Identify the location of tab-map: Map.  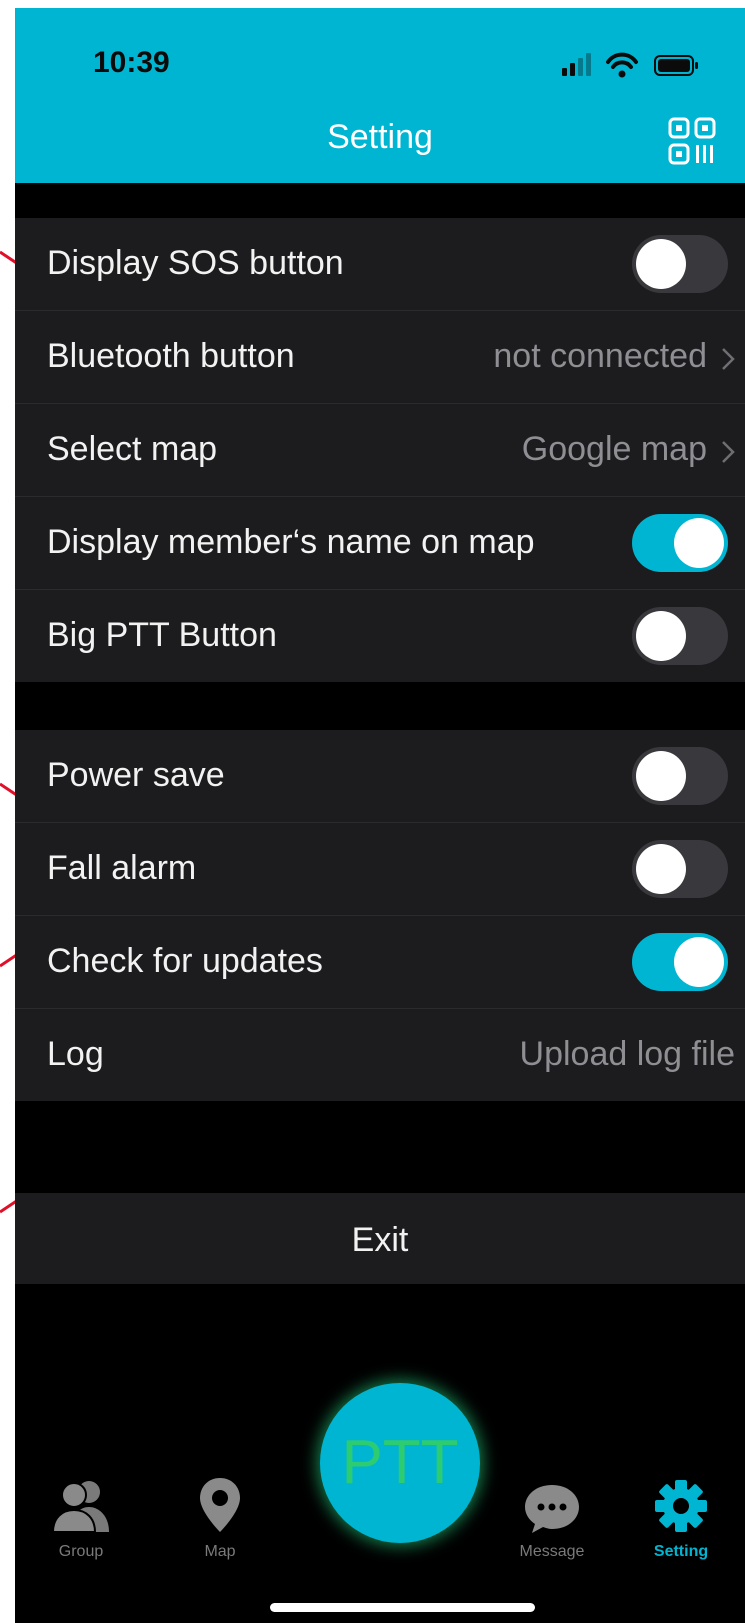
(220, 1518).